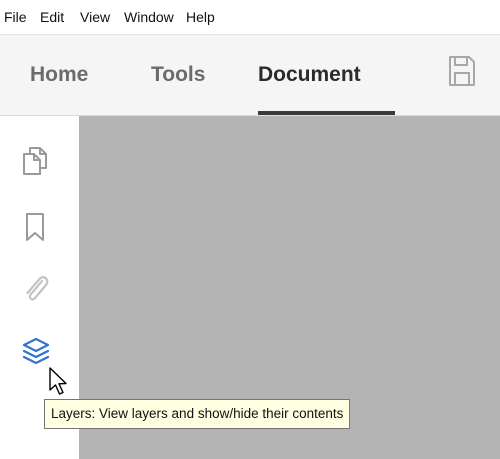  I want to click on menu-window: Window, so click(149, 17).